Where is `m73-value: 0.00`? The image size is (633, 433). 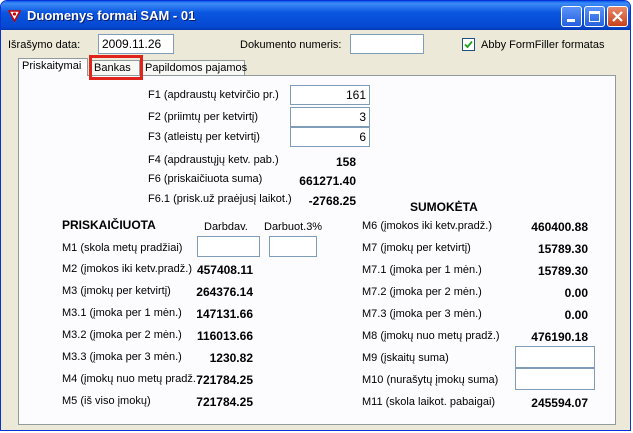
m73-value: 0.00 is located at coordinates (576, 315).